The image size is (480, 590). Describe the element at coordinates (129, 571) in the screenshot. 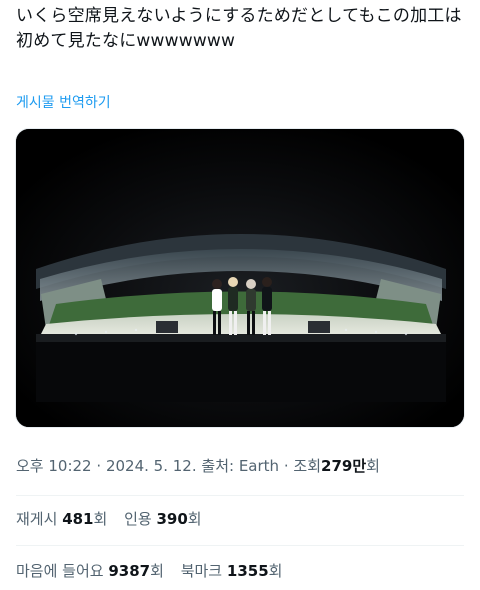

I see `likes-count: 9387` at that location.